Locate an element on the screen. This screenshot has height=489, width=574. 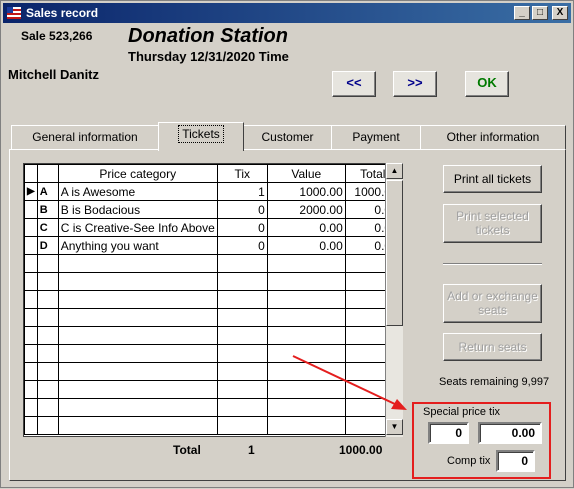
title-bar: Sales record _ □ X is located at coordinates (287, 13).